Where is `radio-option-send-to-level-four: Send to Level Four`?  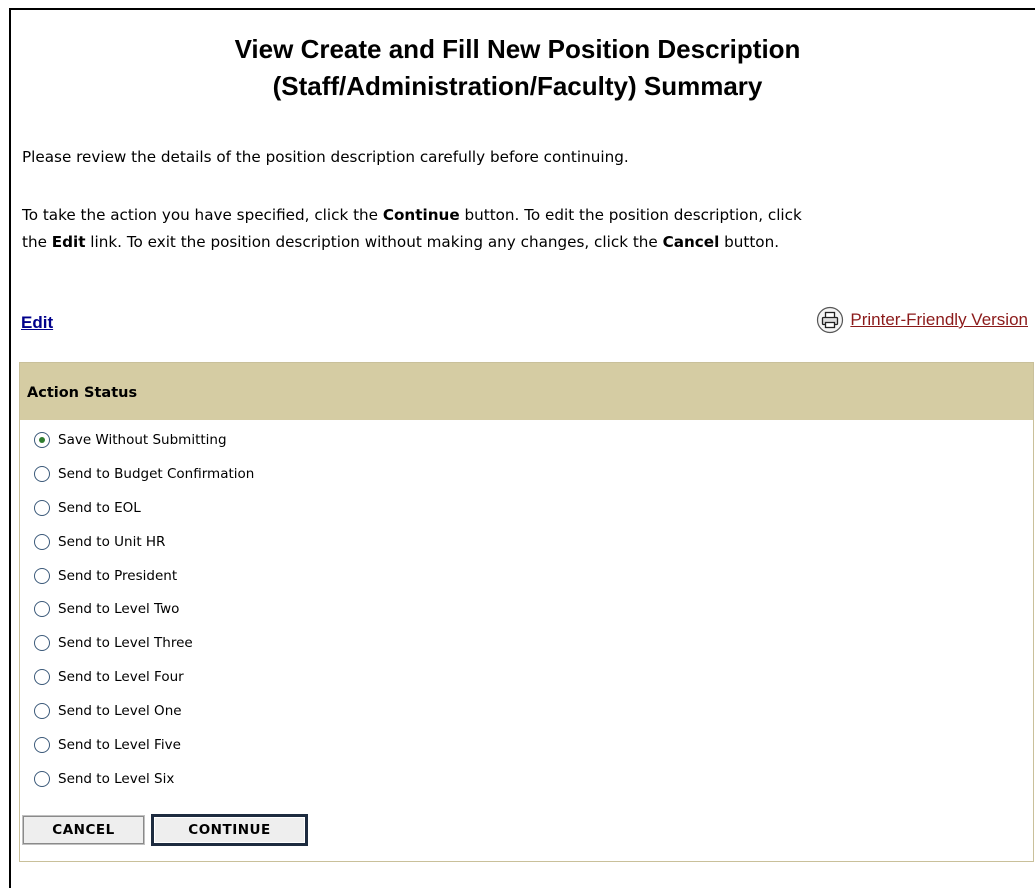 radio-option-send-to-level-four: Send to Level Four is located at coordinates (109, 677).